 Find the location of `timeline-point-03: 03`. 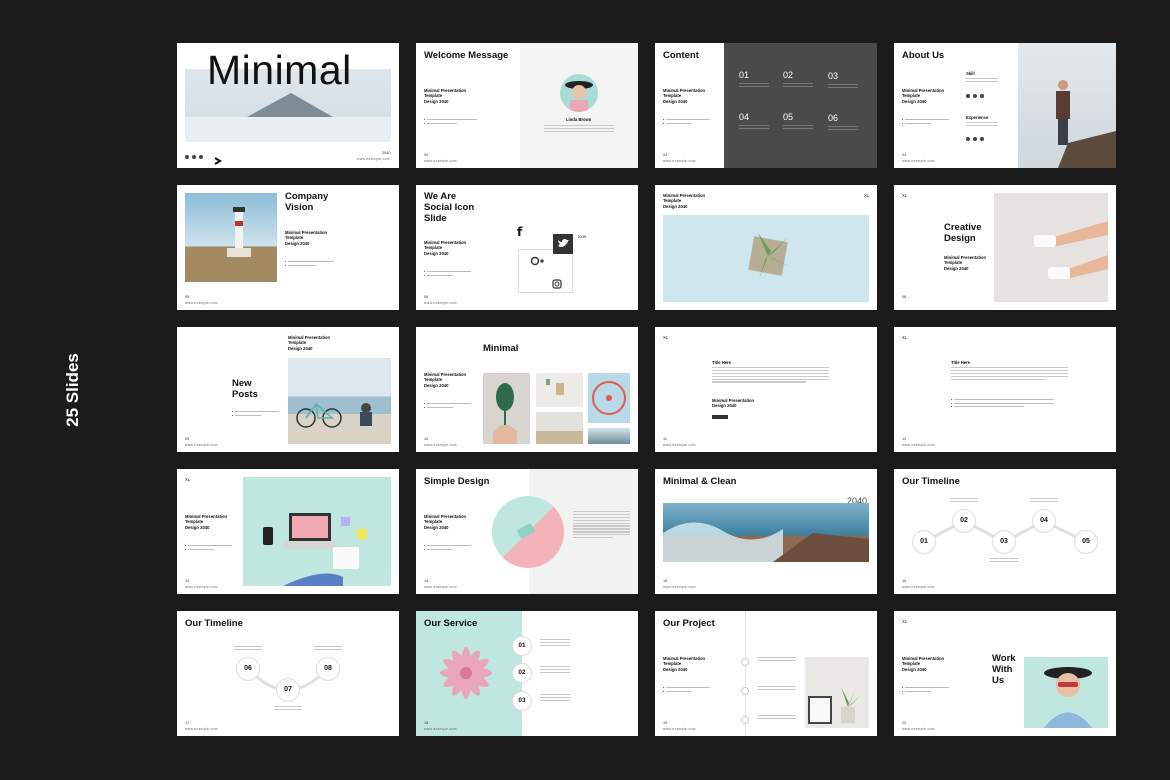

timeline-point-03: 03 is located at coordinates (1004, 542).